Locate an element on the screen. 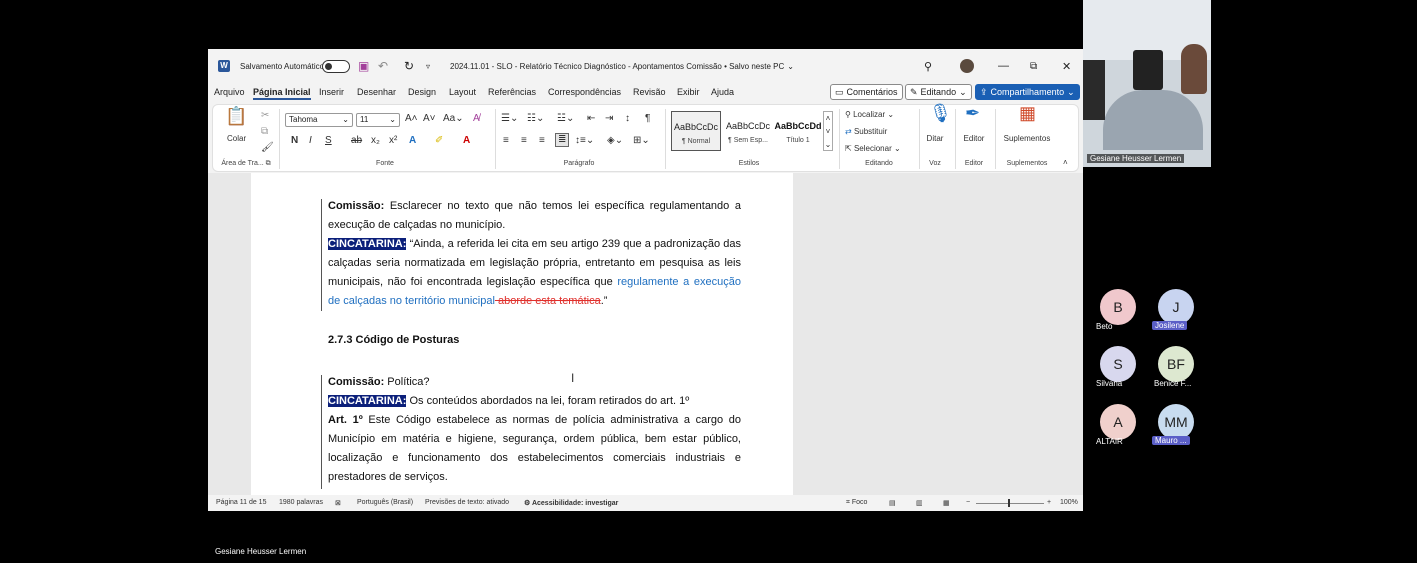 The height and width of the screenshot is (563, 1417). addins-button: Suplementos is located at coordinates (1027, 139).